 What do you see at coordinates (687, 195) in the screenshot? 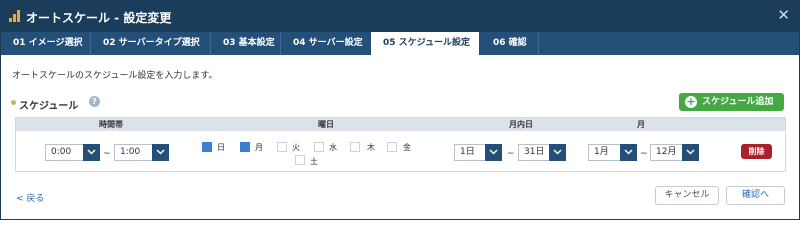
I see `cancel-button: キャンセル` at bounding box center [687, 195].